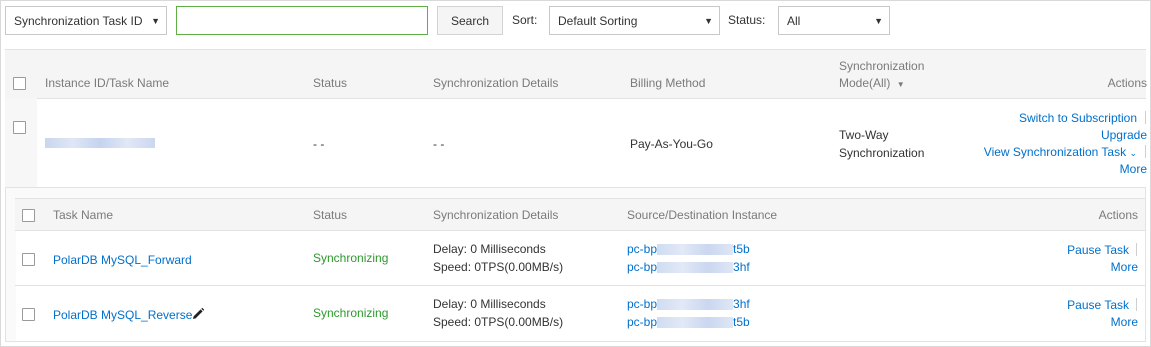  I want to click on row-divider, so click(580, 285).